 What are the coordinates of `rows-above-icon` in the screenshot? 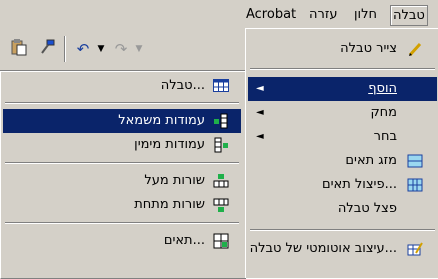 It's located at (221, 181).